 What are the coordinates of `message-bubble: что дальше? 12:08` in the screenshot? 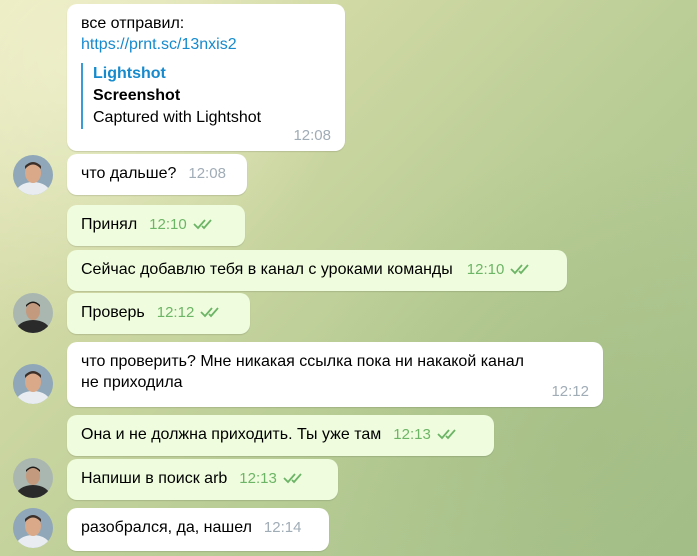 It's located at (157, 174).